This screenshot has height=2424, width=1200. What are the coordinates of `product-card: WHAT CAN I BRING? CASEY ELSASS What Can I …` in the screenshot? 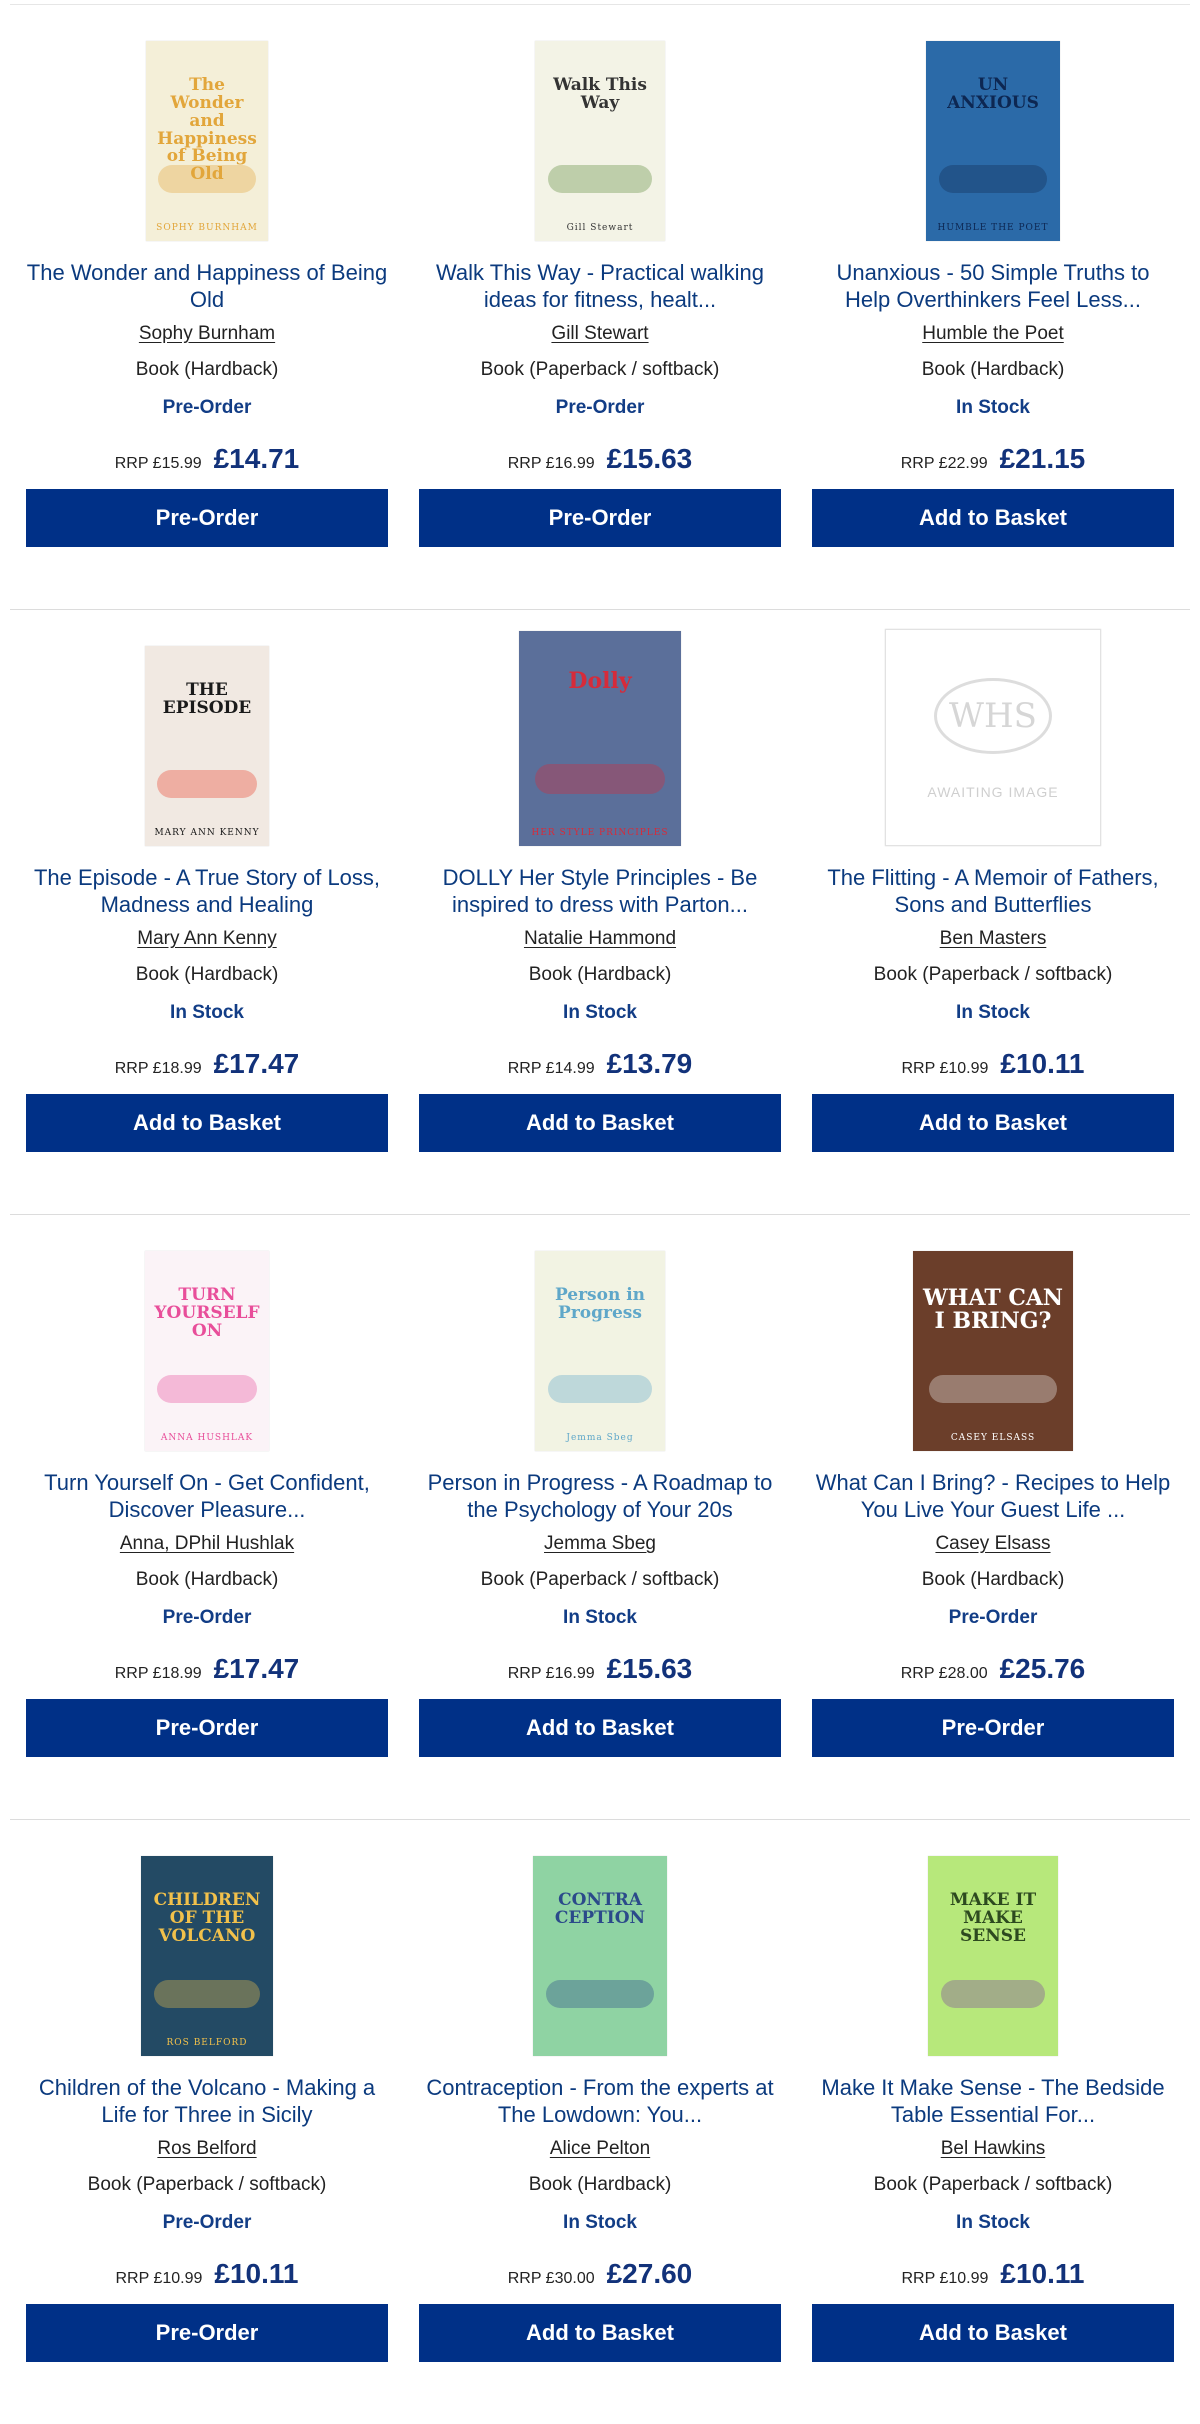 It's located at (993, 1535).